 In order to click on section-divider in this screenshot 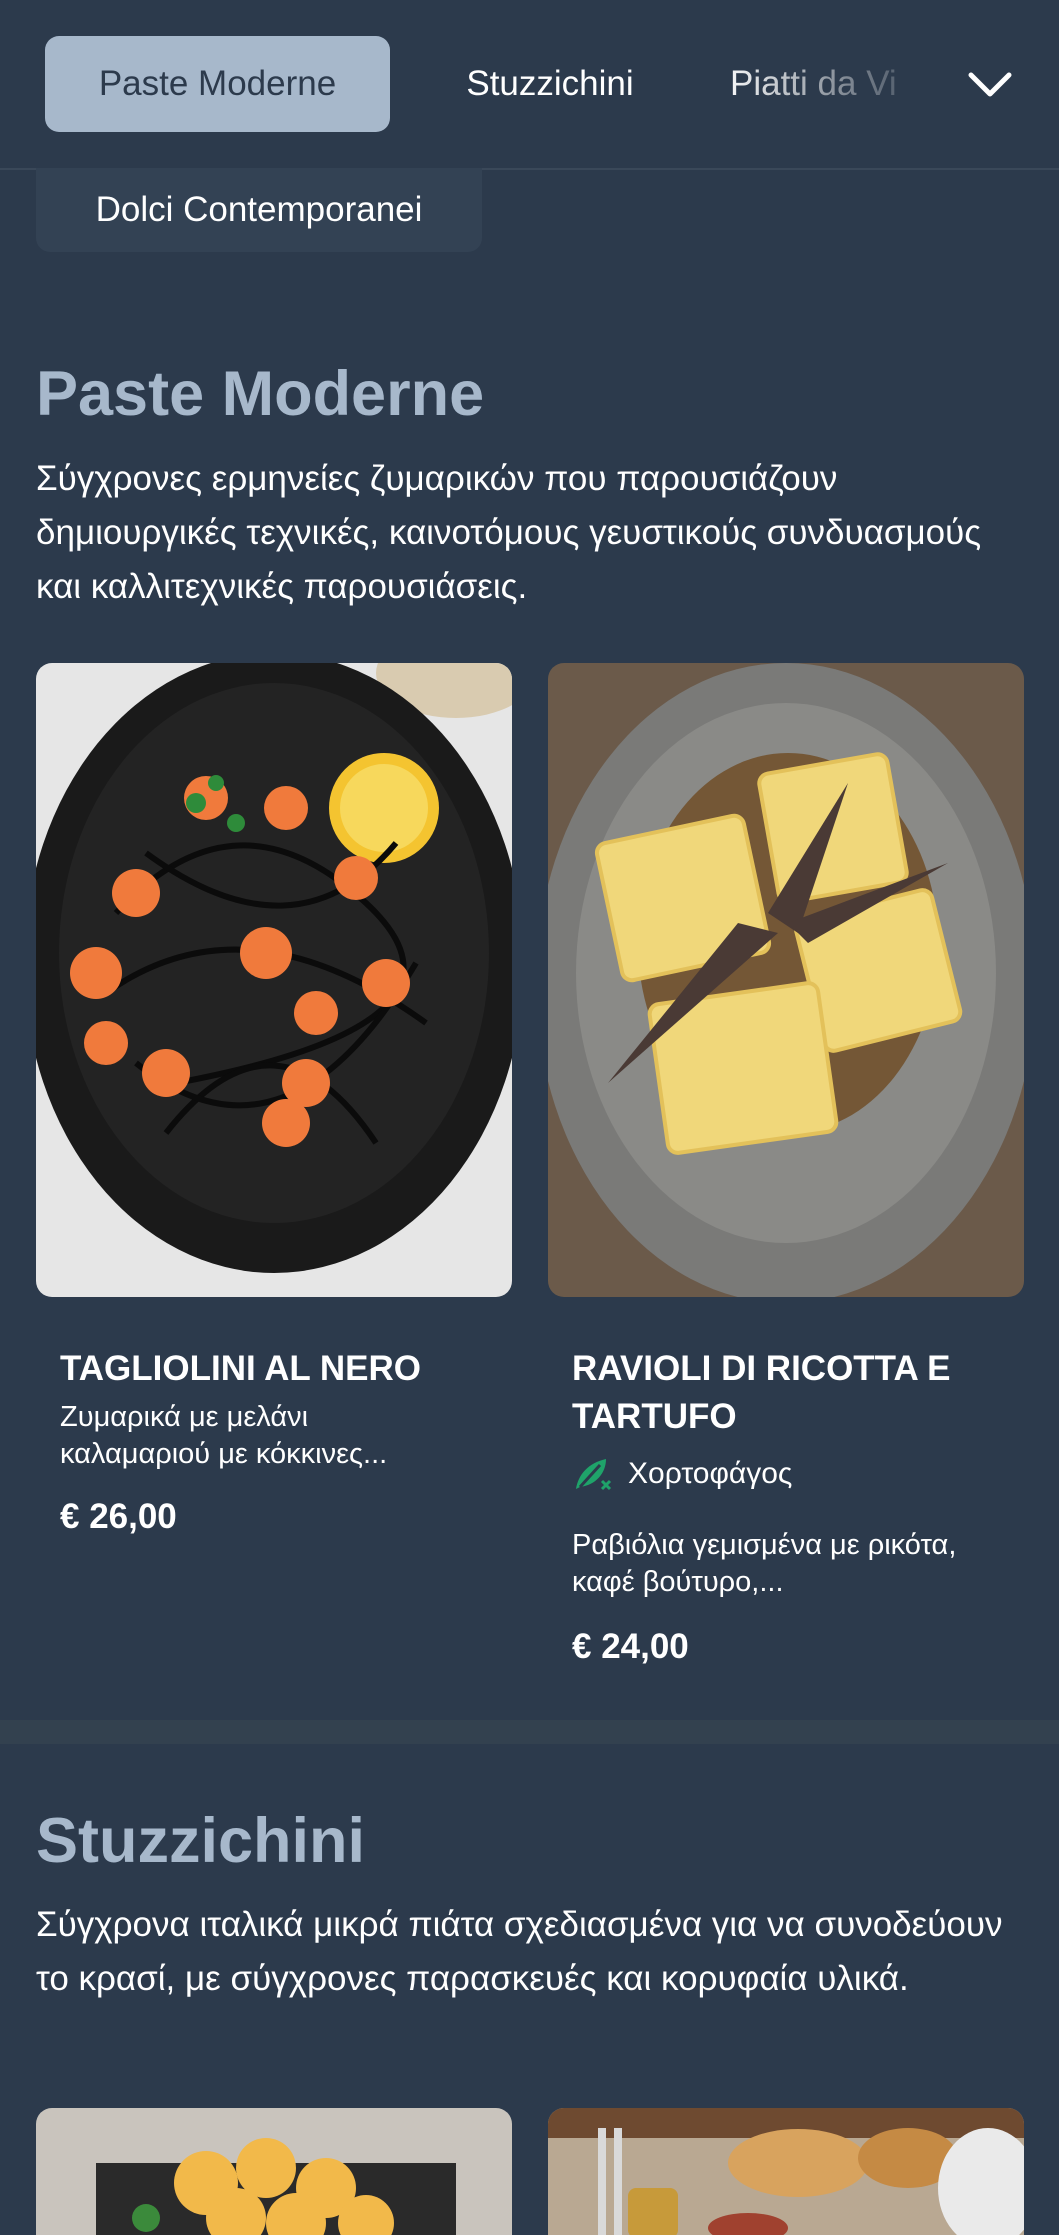, I will do `click(529, 1732)`.